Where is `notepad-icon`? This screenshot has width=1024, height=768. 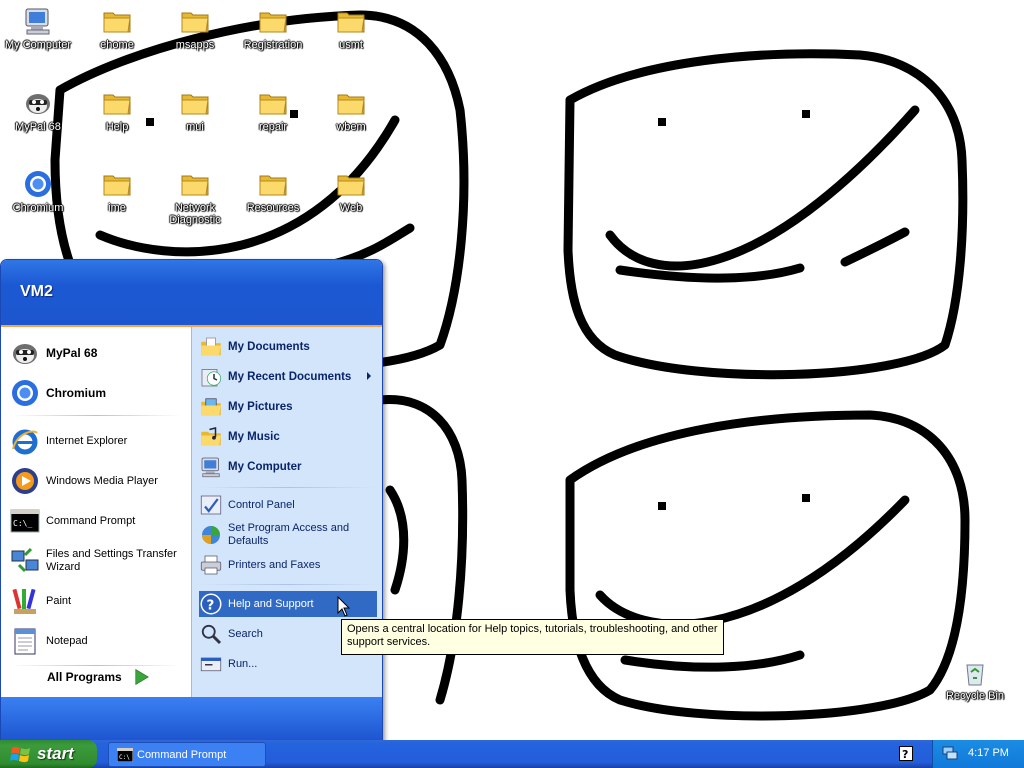
notepad-icon is located at coordinates (25, 641).